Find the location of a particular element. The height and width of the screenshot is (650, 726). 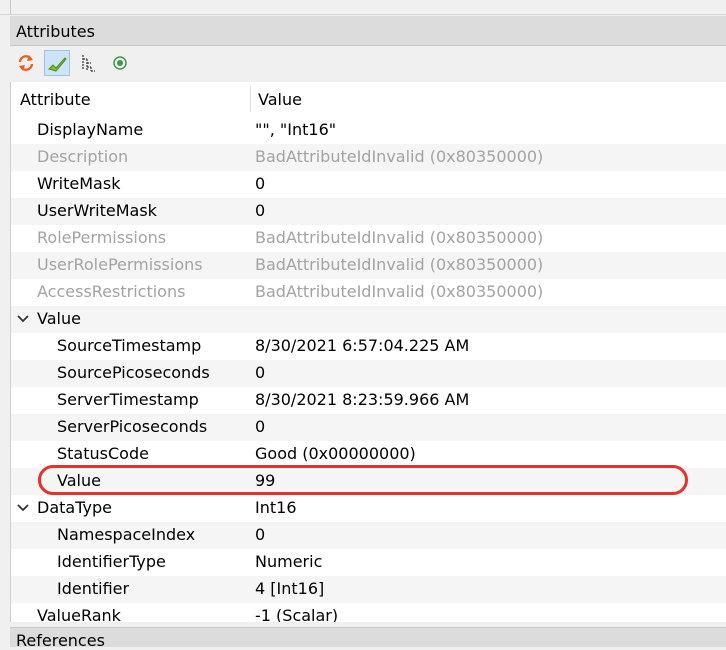

row-value: -1 (Scalar) is located at coordinates (297, 614).